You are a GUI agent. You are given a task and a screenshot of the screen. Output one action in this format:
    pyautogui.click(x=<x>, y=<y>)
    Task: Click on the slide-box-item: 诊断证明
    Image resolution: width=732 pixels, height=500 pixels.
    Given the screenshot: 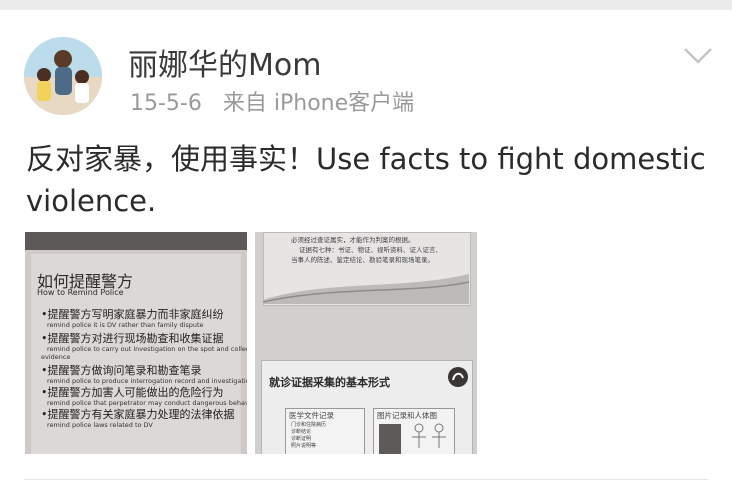 What is the action you would take?
    pyautogui.click(x=301, y=439)
    